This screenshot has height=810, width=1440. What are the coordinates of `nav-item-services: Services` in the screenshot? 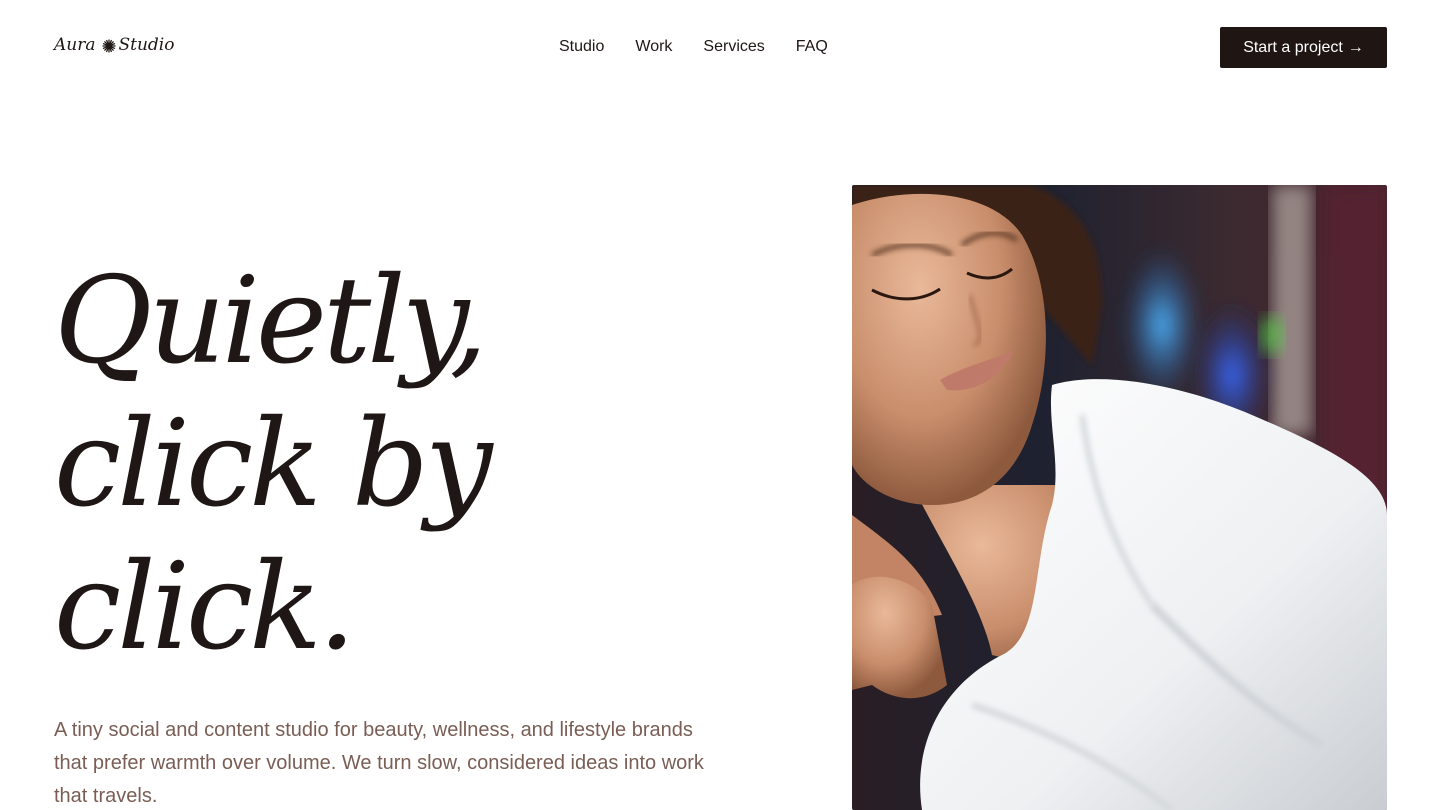 It's located at (733, 47).